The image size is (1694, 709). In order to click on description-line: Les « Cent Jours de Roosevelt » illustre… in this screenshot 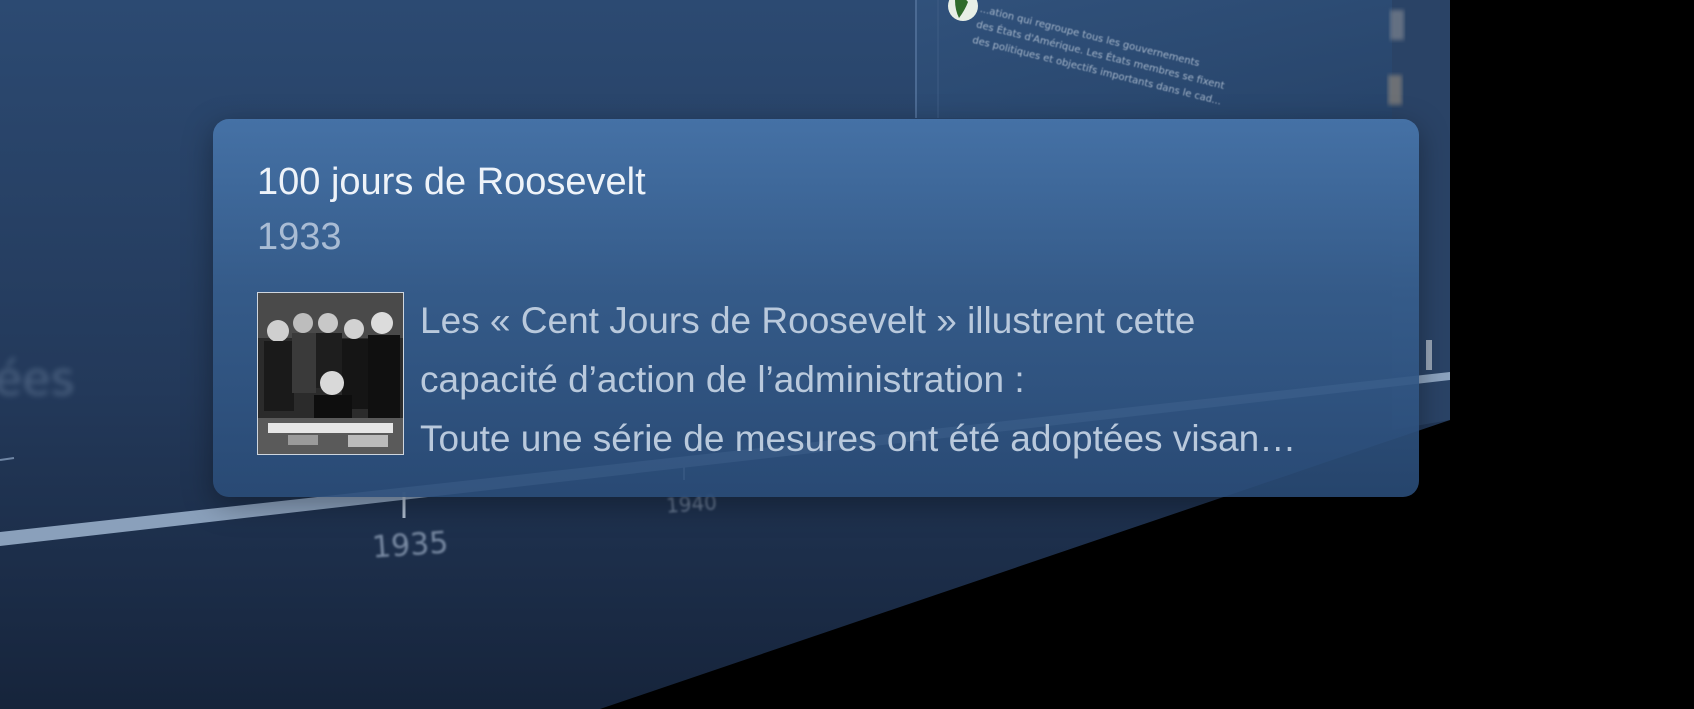, I will do `click(808, 320)`.